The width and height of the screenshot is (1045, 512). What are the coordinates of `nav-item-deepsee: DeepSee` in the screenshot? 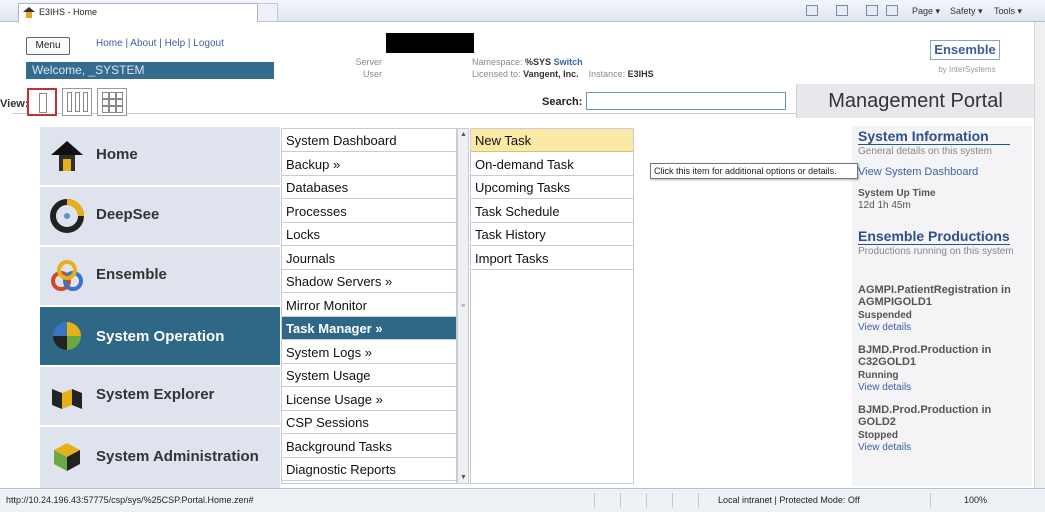 It's located at (160, 216).